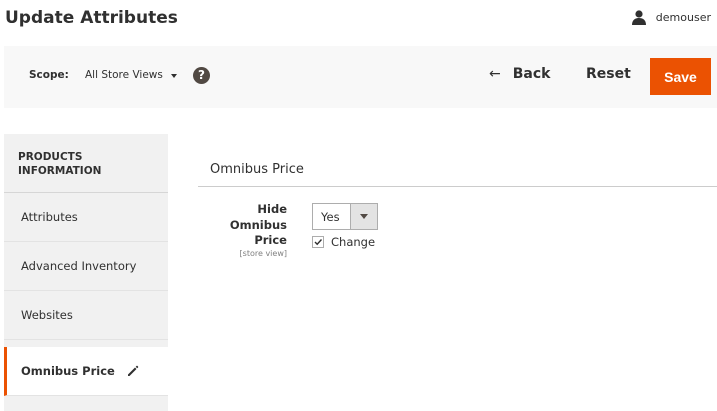 The image size is (717, 411). I want to click on section-title: Omnibus Price, so click(257, 169).